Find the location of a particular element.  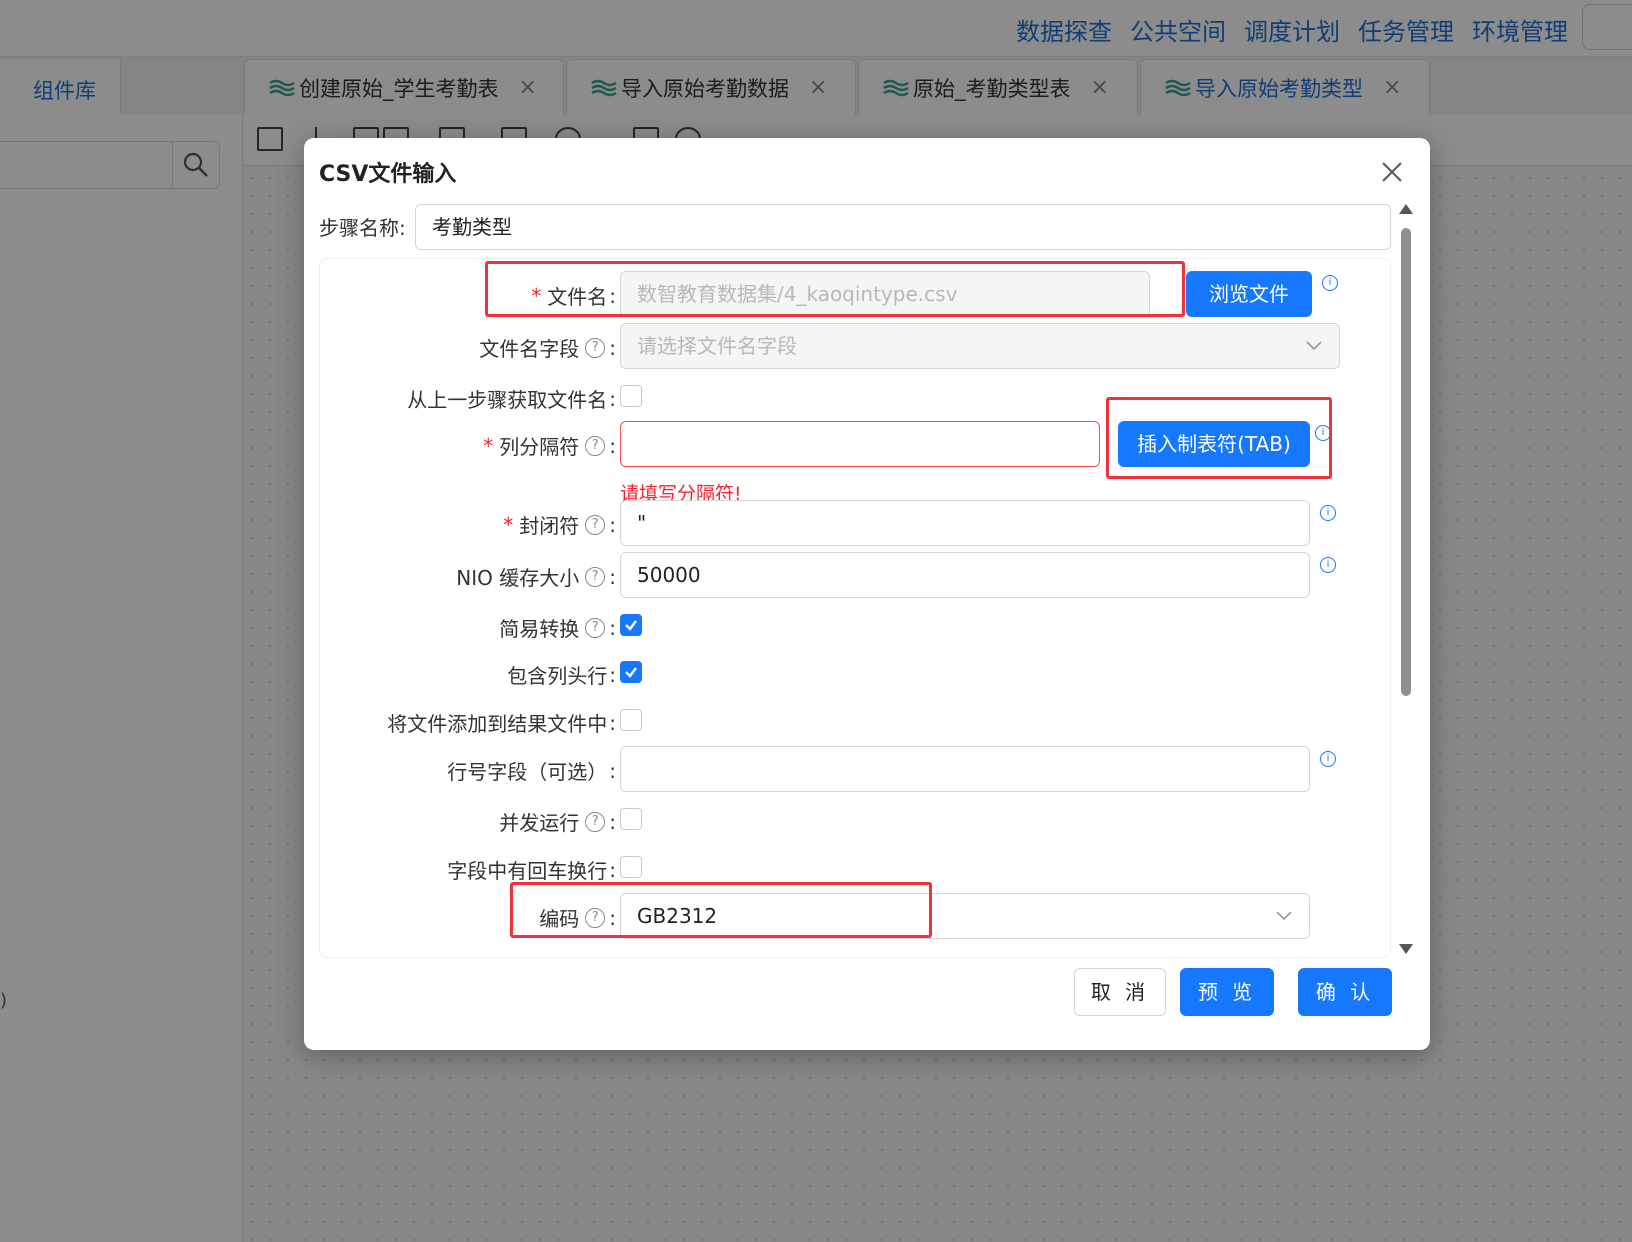

close-icon is located at coordinates (1392, 172).